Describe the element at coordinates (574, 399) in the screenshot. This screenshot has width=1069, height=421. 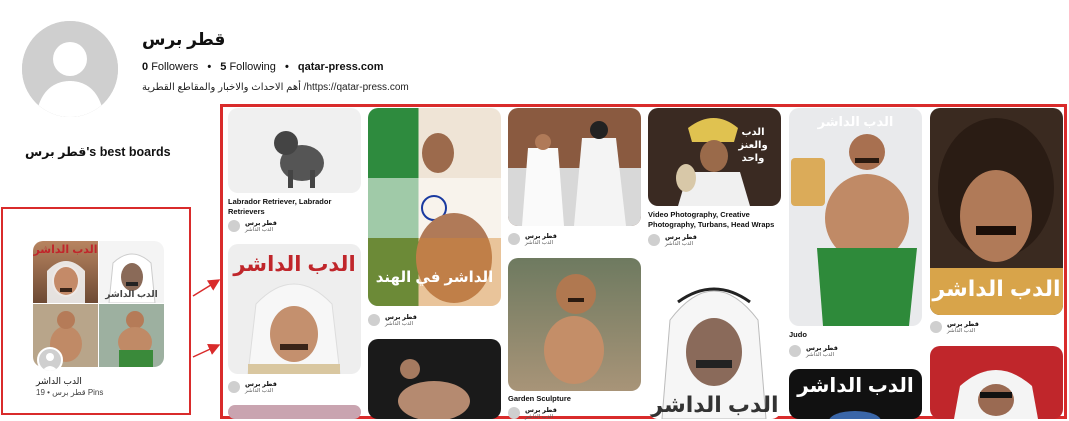
I see `pin-title: Garden Sculpture` at that location.